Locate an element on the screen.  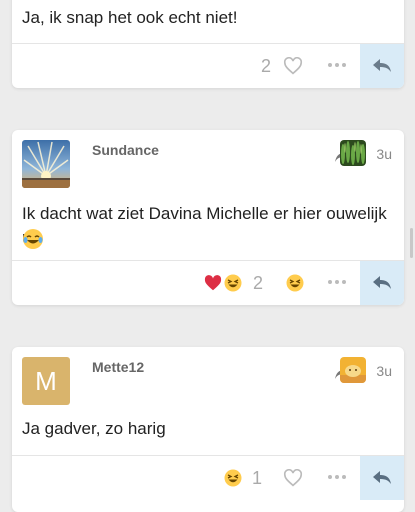
post-text: Ja gadver, zo harig is located at coordinates (94, 428).